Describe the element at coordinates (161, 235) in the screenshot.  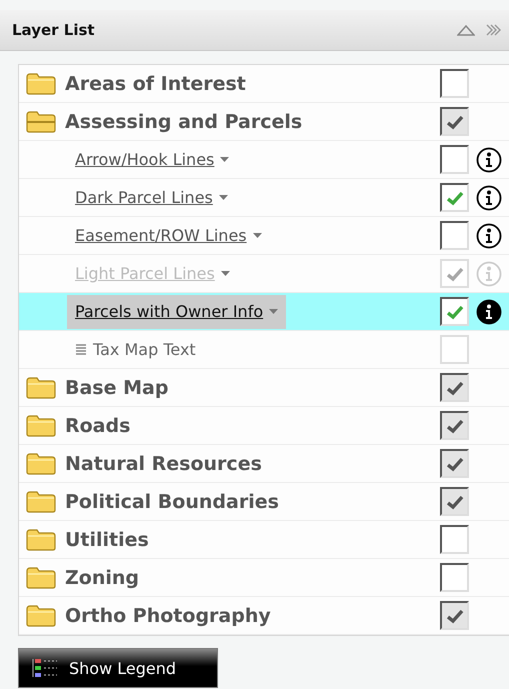
I see `layer-link: Easement/ROW Lines` at that location.